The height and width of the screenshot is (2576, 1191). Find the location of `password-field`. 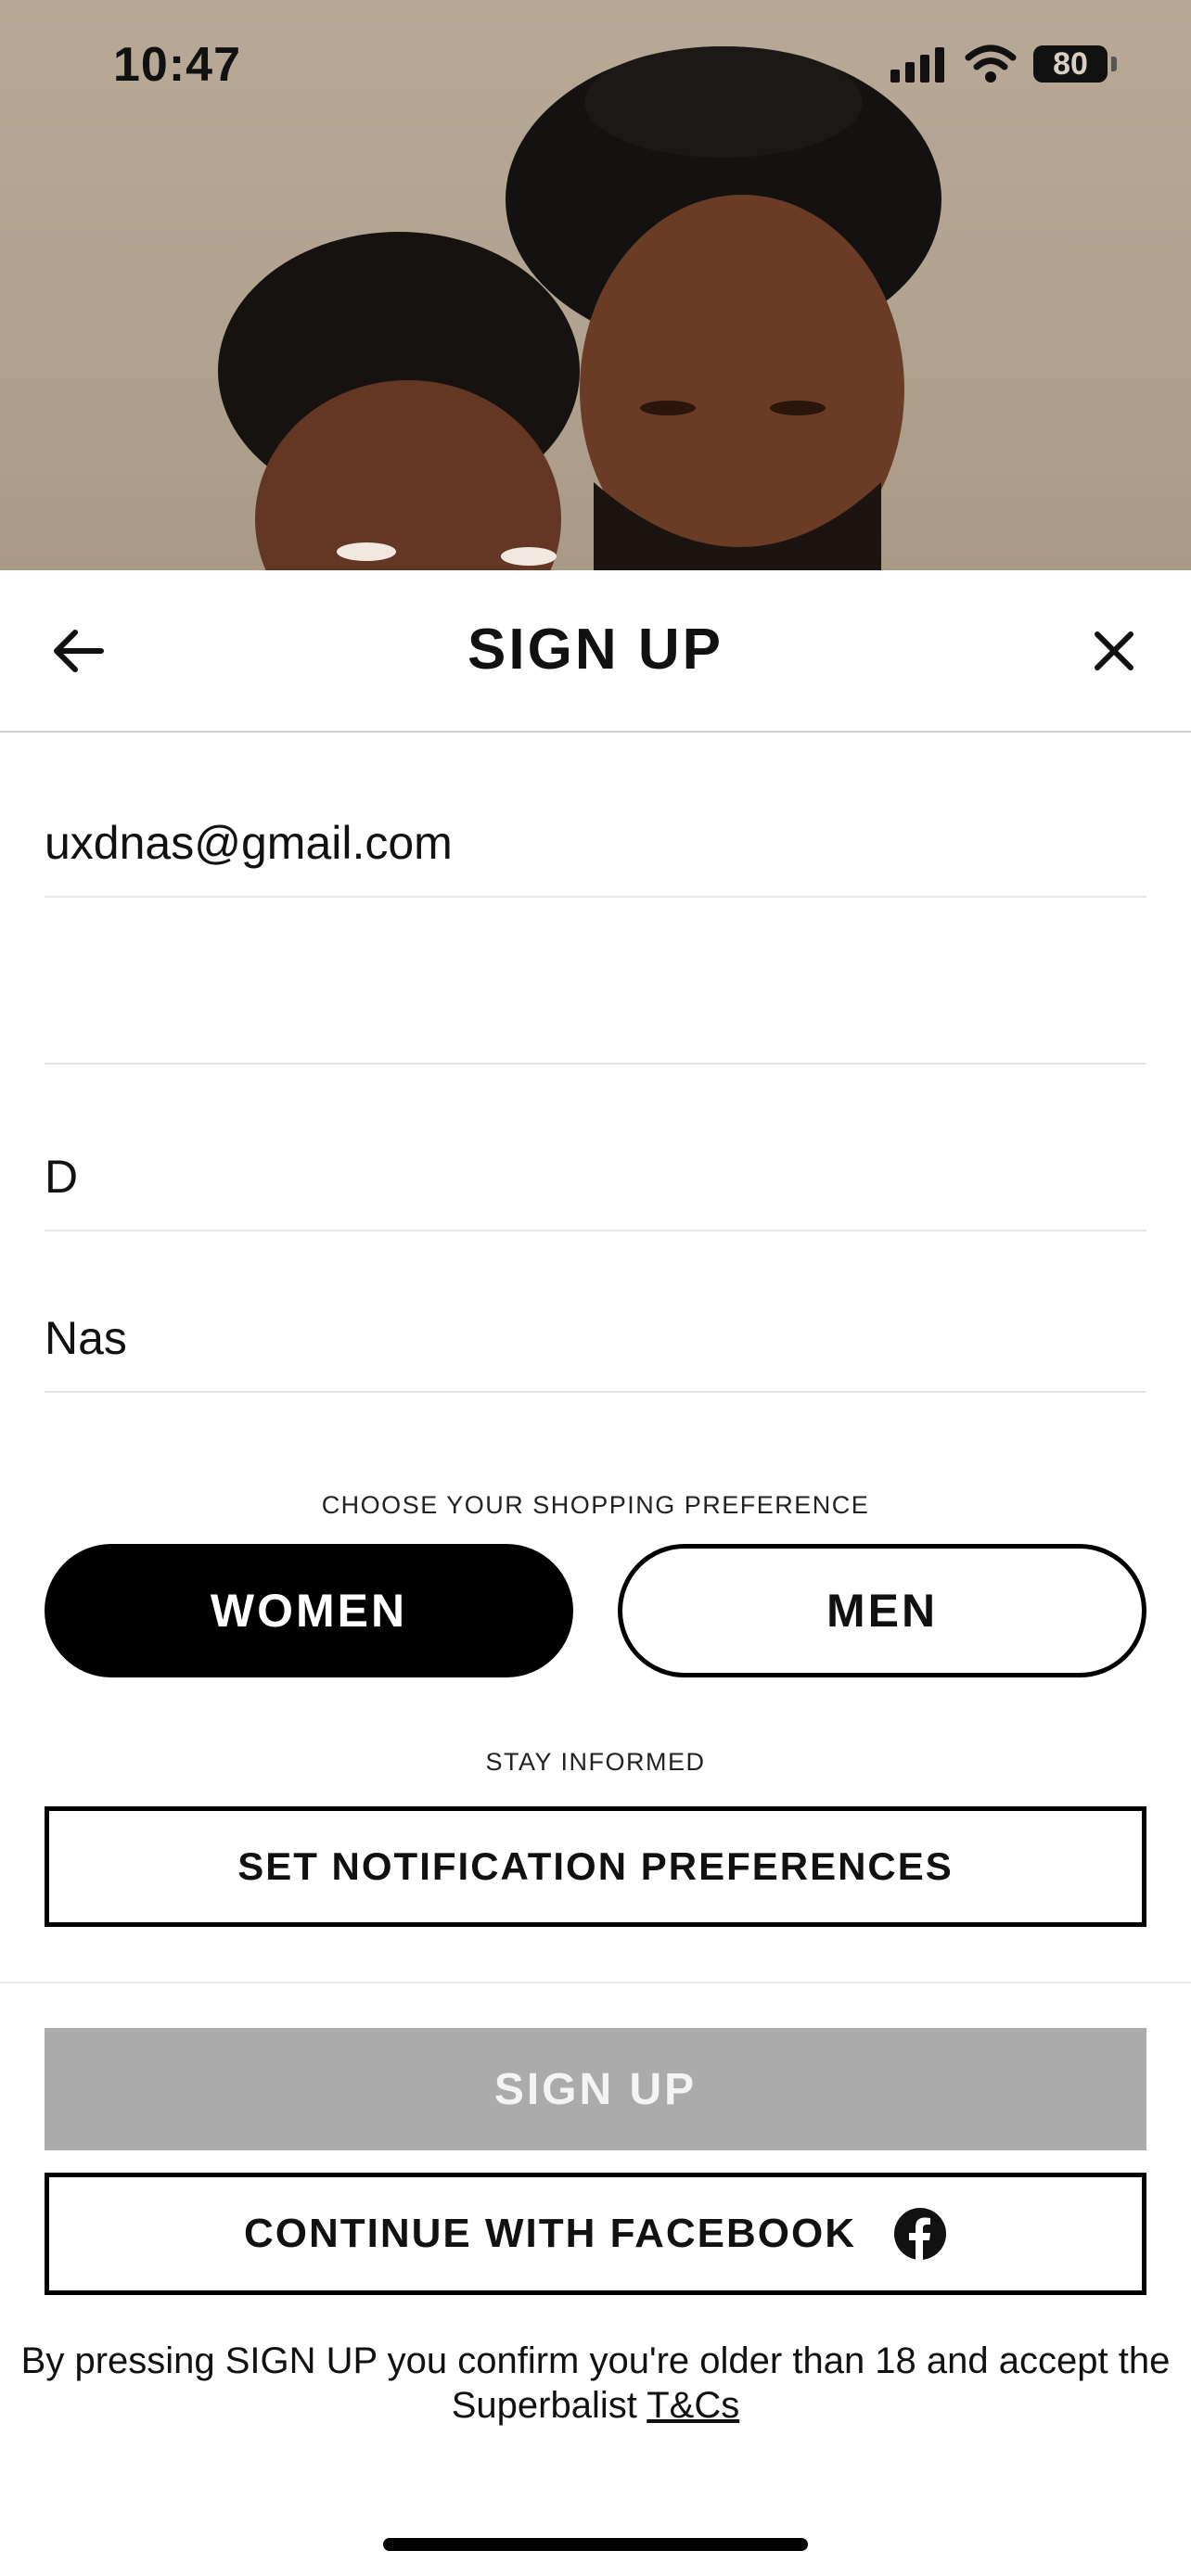

password-field is located at coordinates (595, 982).